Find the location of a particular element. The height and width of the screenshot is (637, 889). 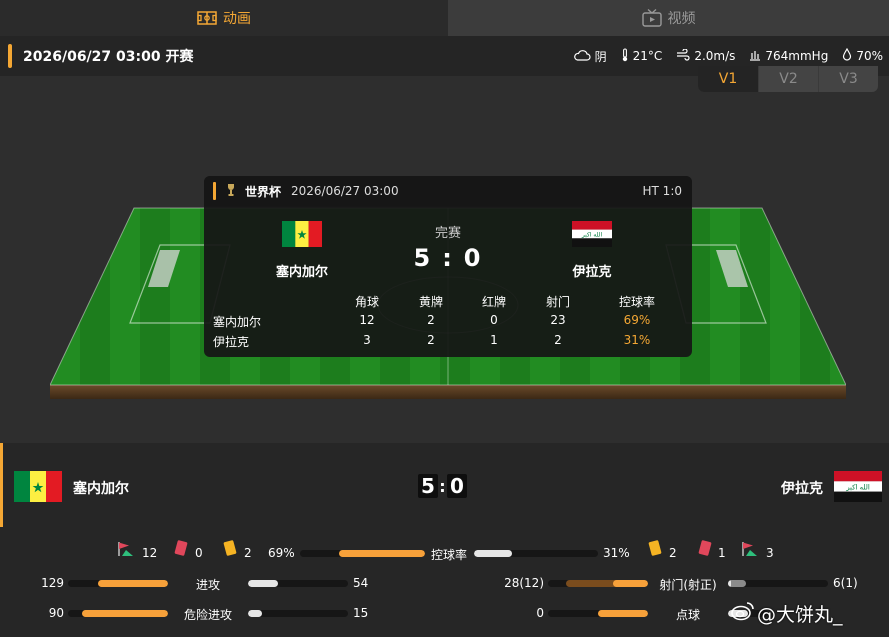

cell-possession: 69% is located at coordinates (637, 320).